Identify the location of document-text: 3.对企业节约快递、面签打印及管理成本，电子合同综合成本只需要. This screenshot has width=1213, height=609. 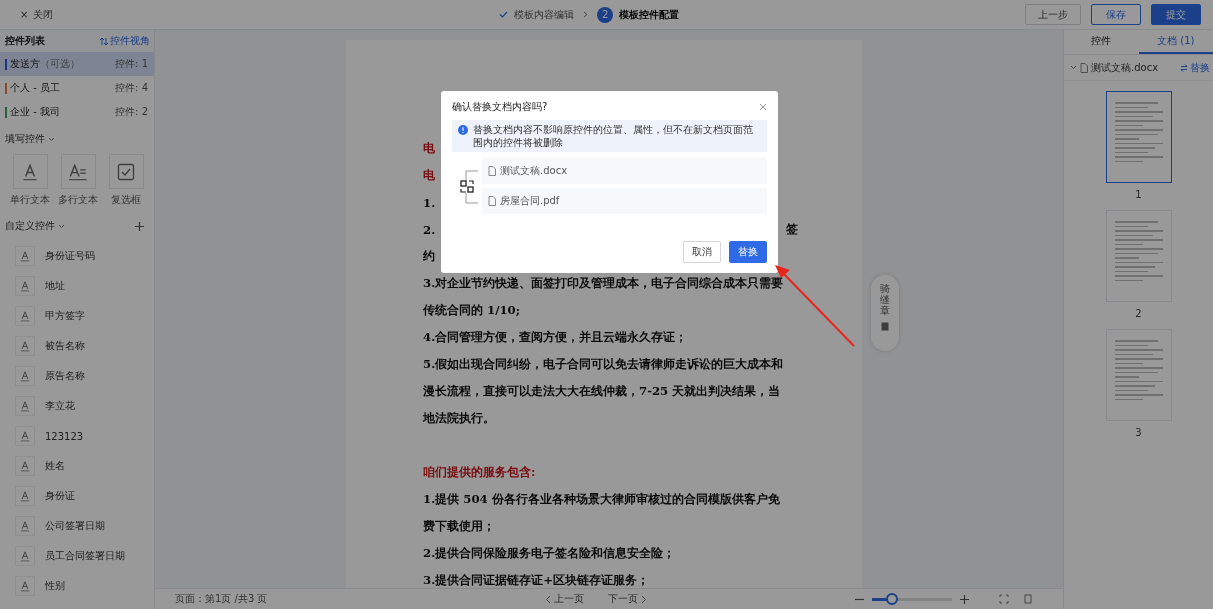
(603, 283).